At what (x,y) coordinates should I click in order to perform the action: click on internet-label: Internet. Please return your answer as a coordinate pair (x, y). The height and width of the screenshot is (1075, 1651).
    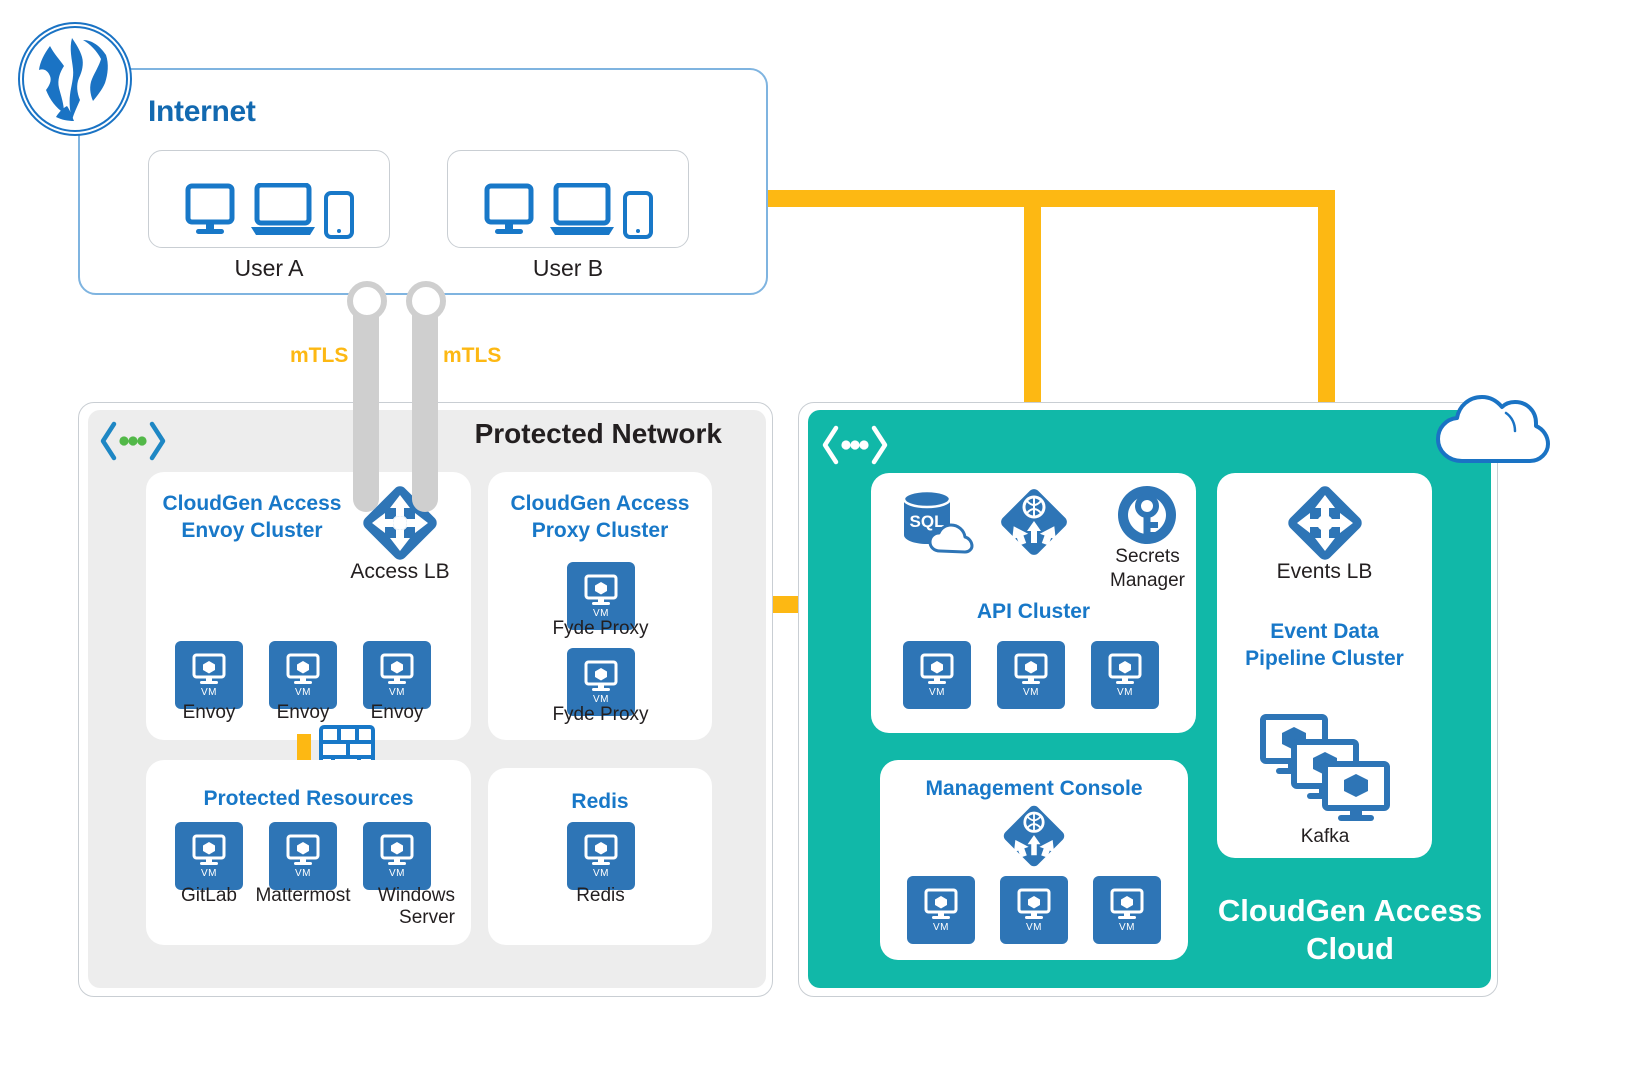
    Looking at the image, I should click on (202, 111).